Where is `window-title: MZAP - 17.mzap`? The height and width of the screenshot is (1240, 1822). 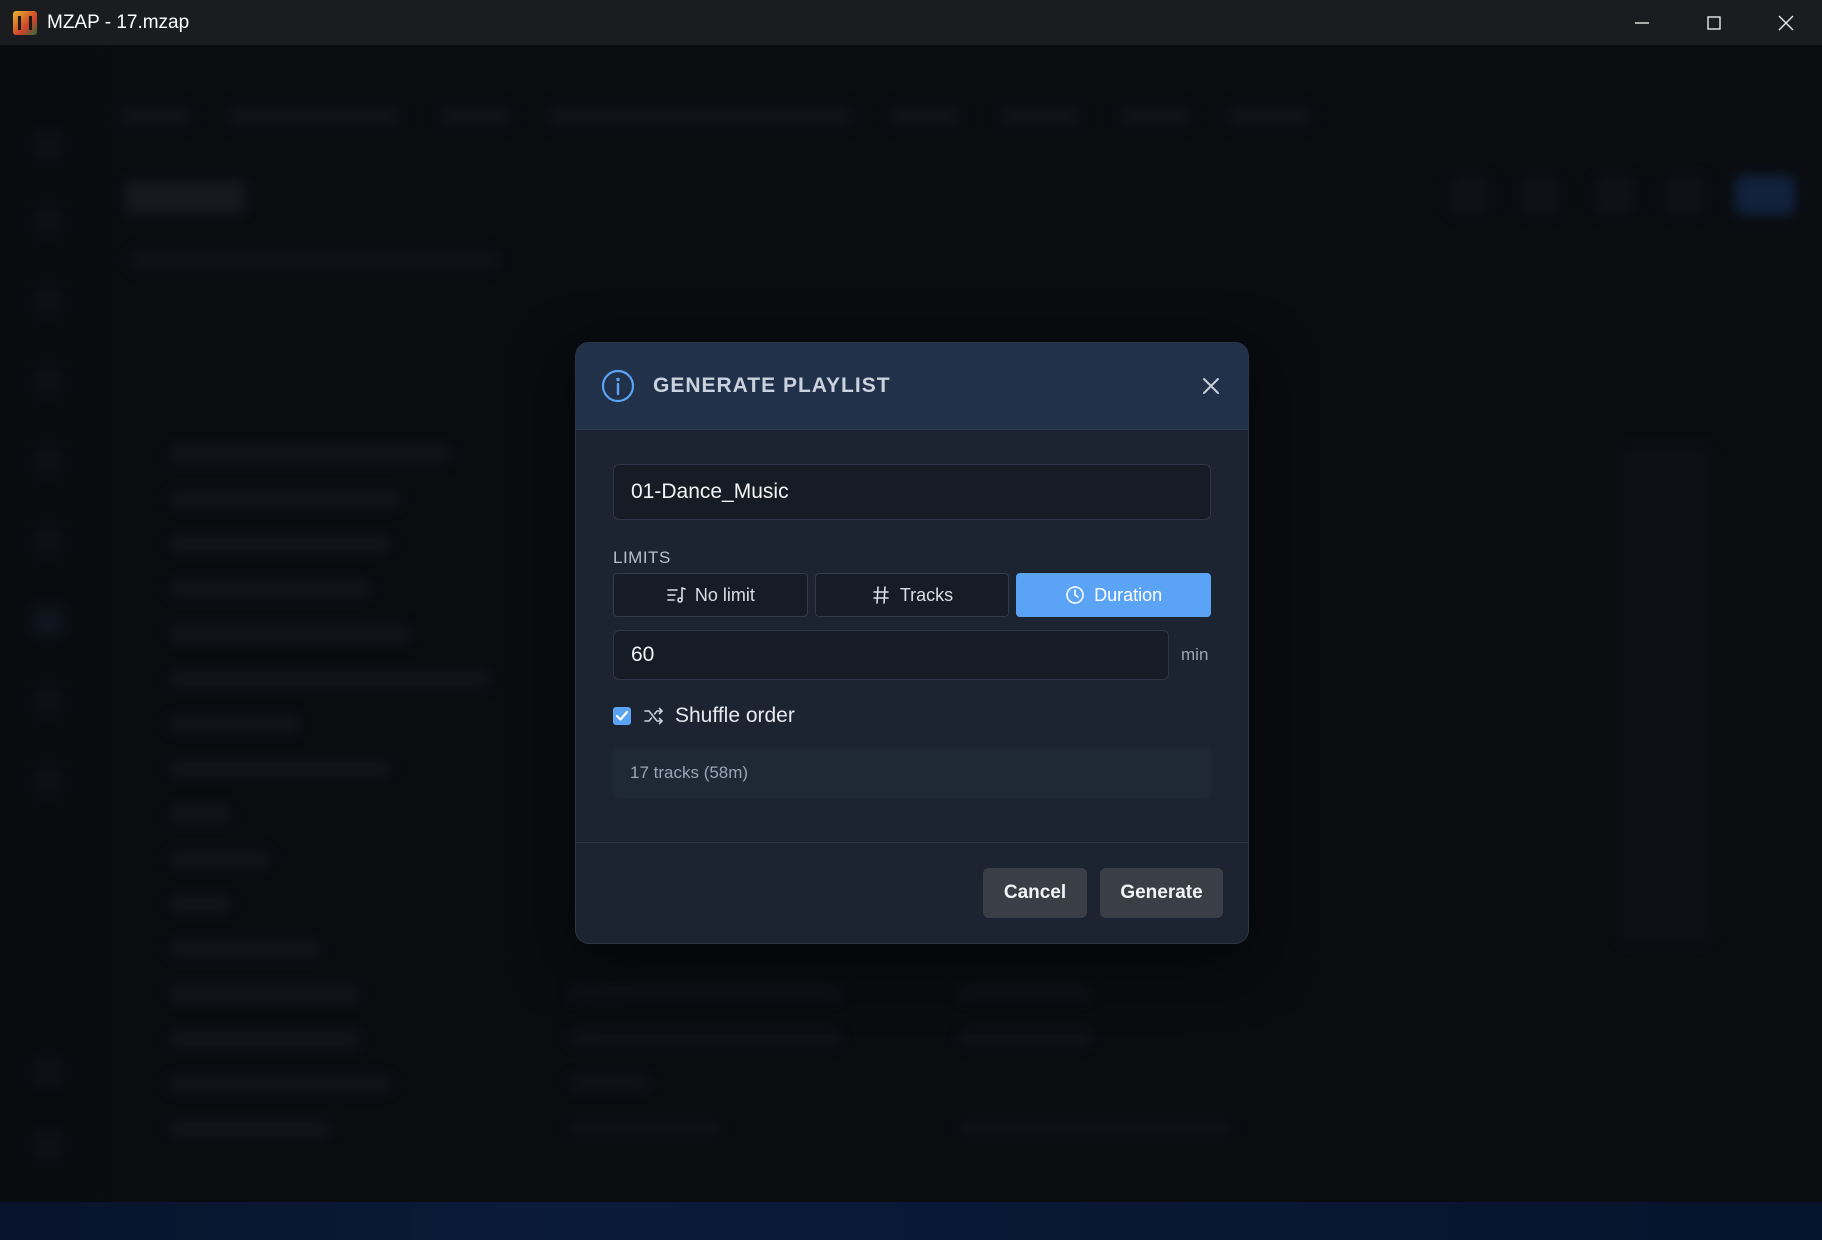 window-title: MZAP - 17.mzap is located at coordinates (118, 22).